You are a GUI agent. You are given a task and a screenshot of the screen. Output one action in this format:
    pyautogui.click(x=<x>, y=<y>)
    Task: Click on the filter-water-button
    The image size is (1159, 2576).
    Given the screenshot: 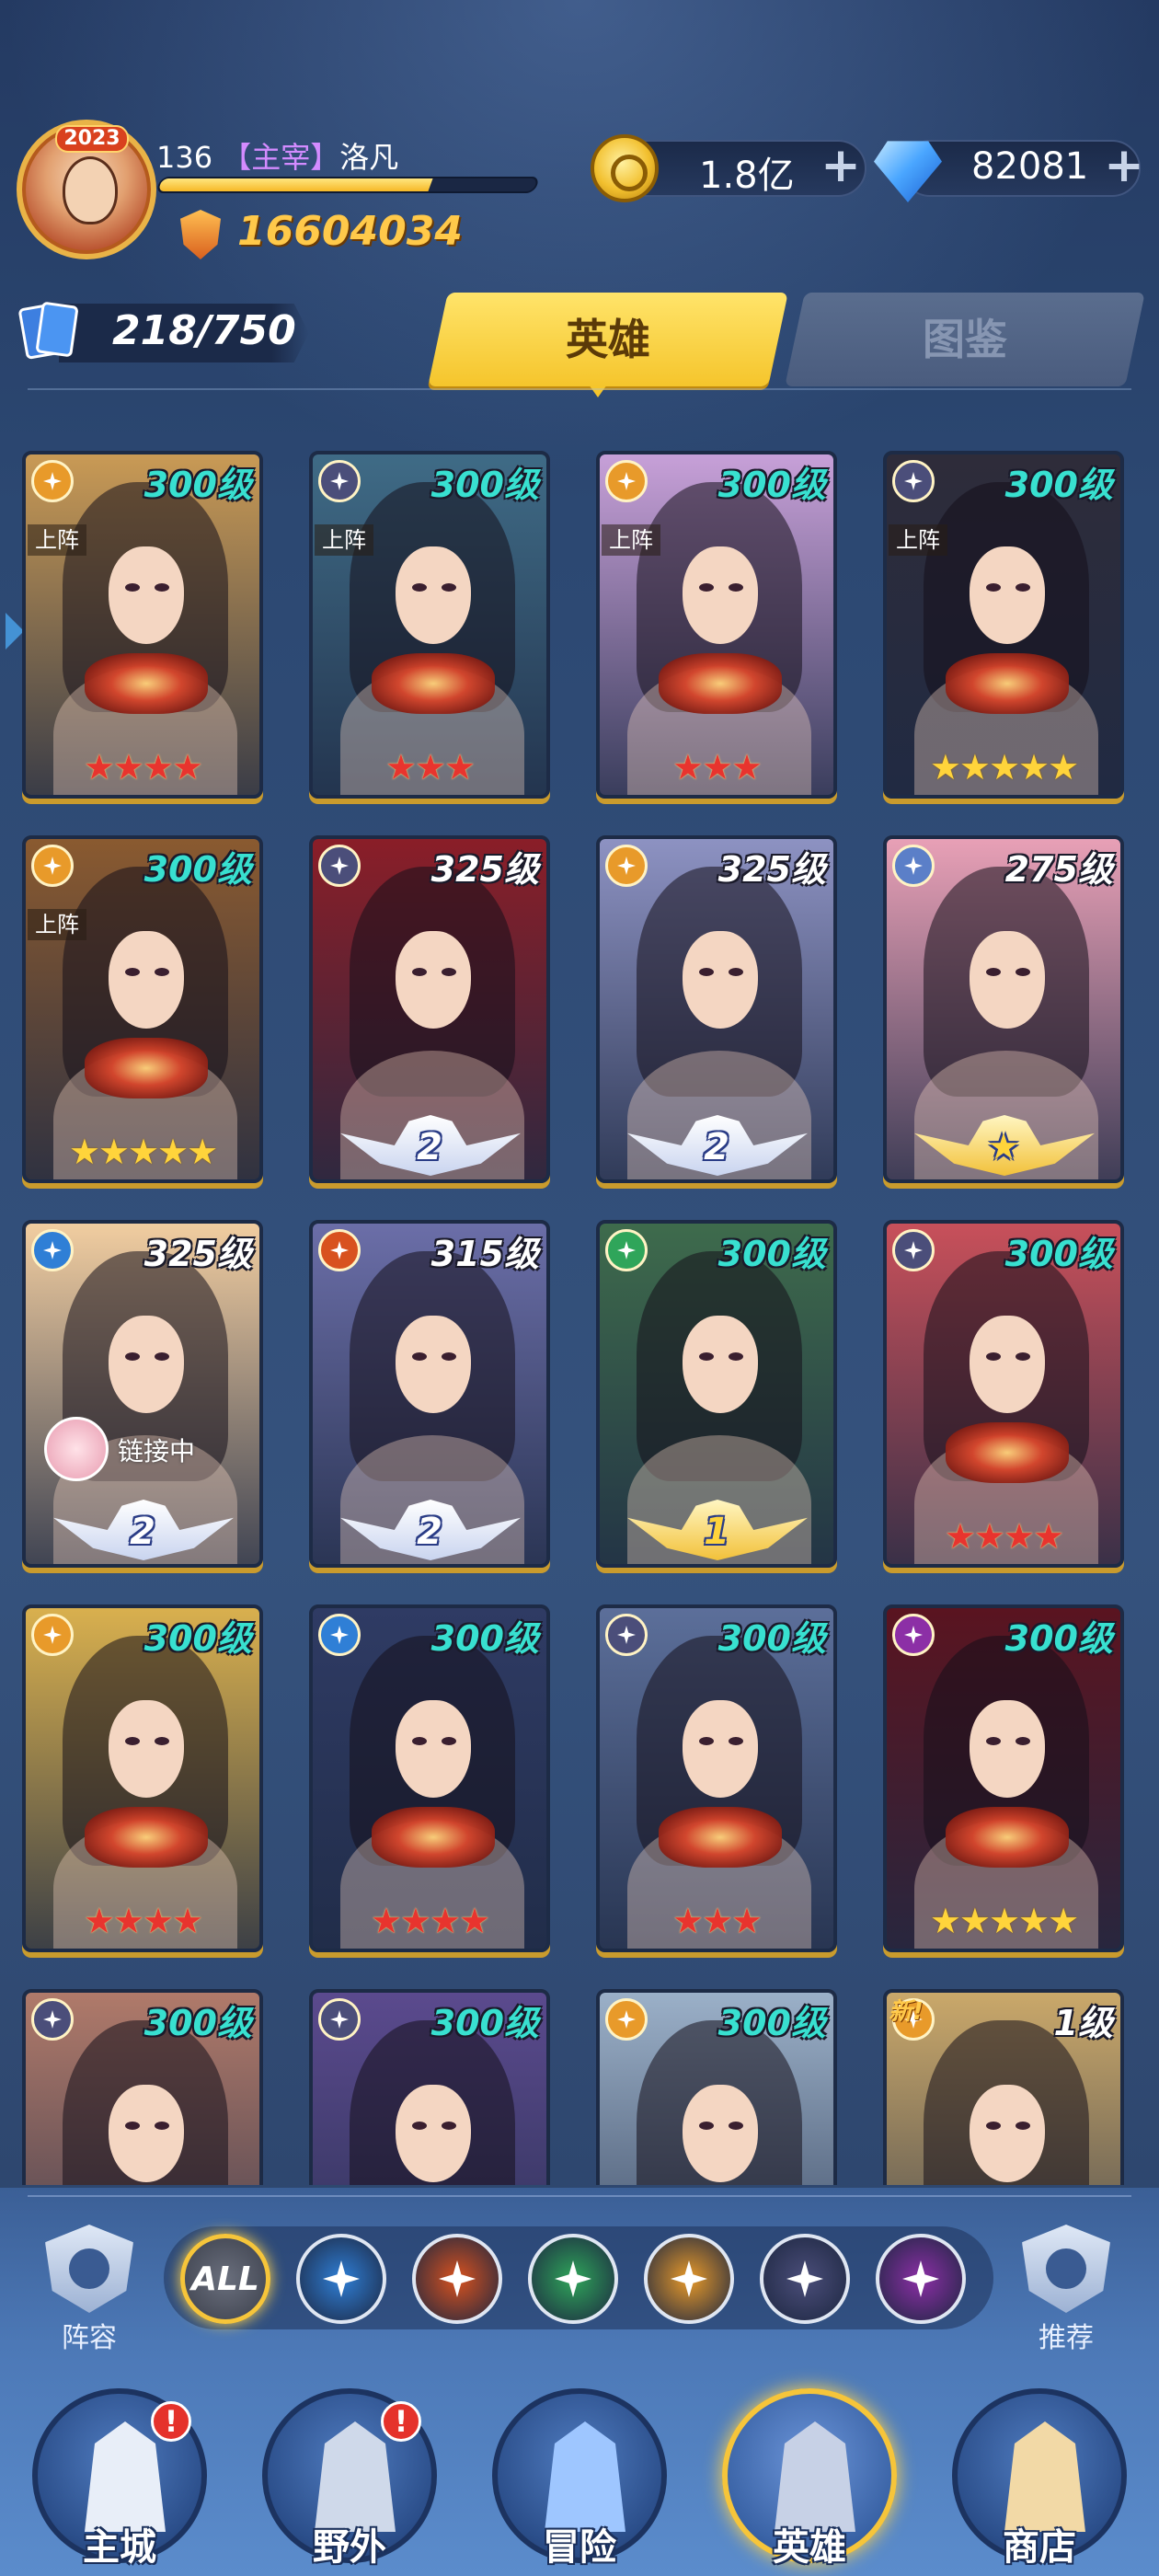 What is the action you would take?
    pyautogui.click(x=341, y=2279)
    